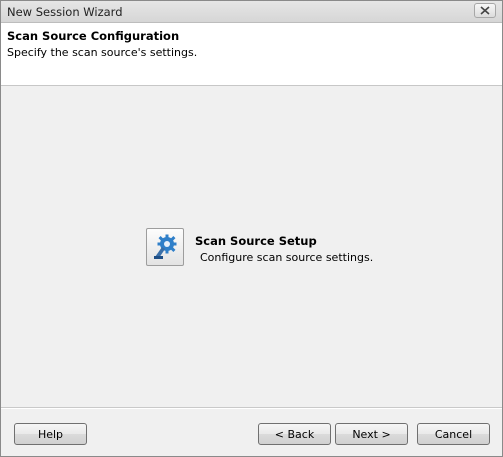 This screenshot has width=503, height=457. I want to click on setup-description: Configure scan source settings., so click(287, 257).